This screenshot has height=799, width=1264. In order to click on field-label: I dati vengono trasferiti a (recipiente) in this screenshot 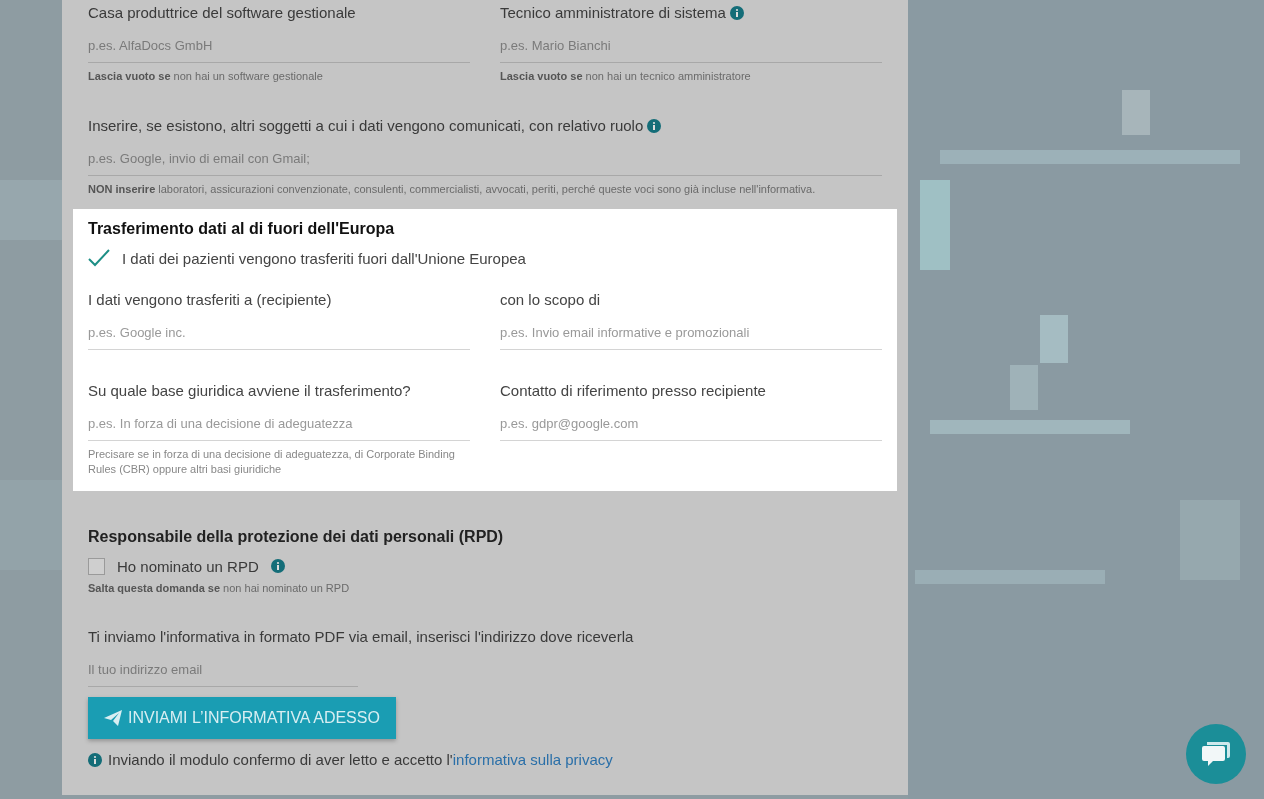, I will do `click(210, 300)`.